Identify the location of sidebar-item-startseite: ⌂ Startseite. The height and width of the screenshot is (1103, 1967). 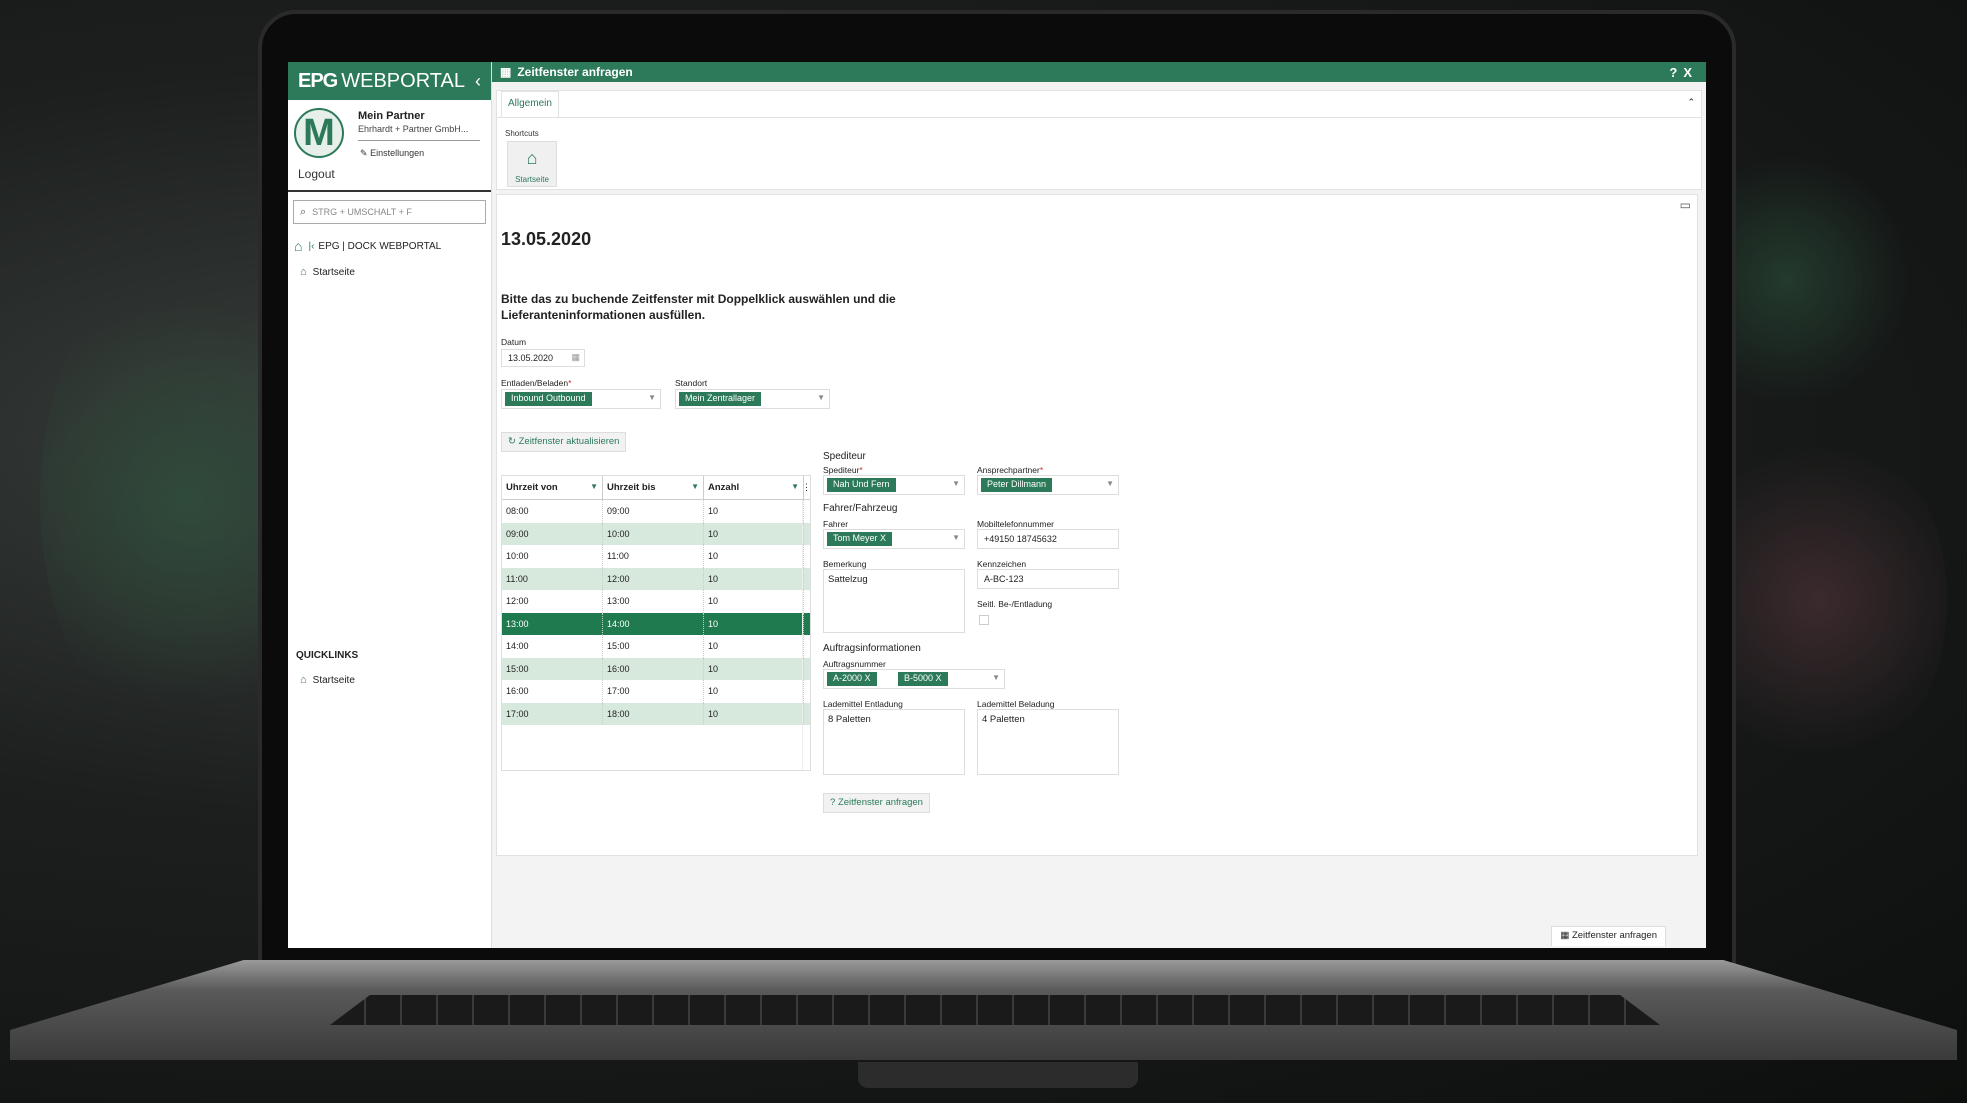
(389, 272).